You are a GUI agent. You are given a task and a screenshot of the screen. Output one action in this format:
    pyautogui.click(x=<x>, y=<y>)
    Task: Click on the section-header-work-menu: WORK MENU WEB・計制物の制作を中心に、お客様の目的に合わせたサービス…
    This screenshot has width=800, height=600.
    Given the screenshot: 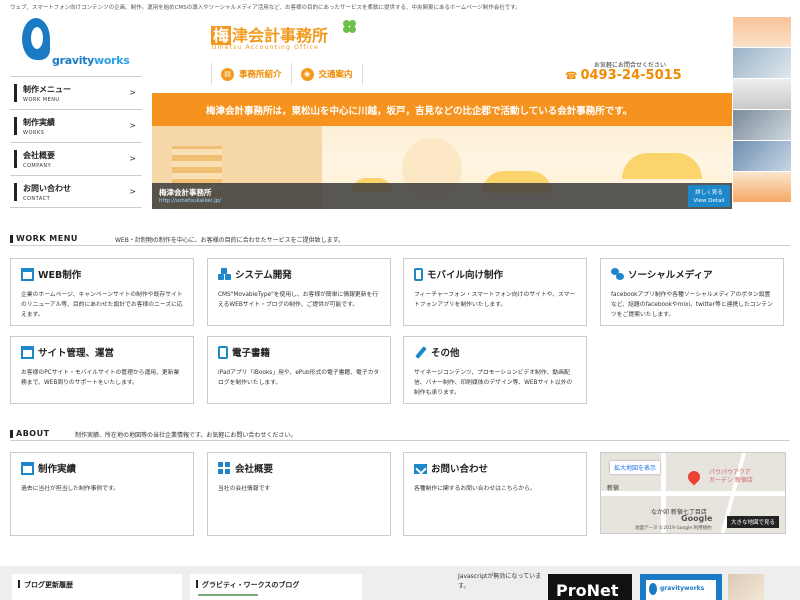 What is the action you would take?
    pyautogui.click(x=400, y=240)
    